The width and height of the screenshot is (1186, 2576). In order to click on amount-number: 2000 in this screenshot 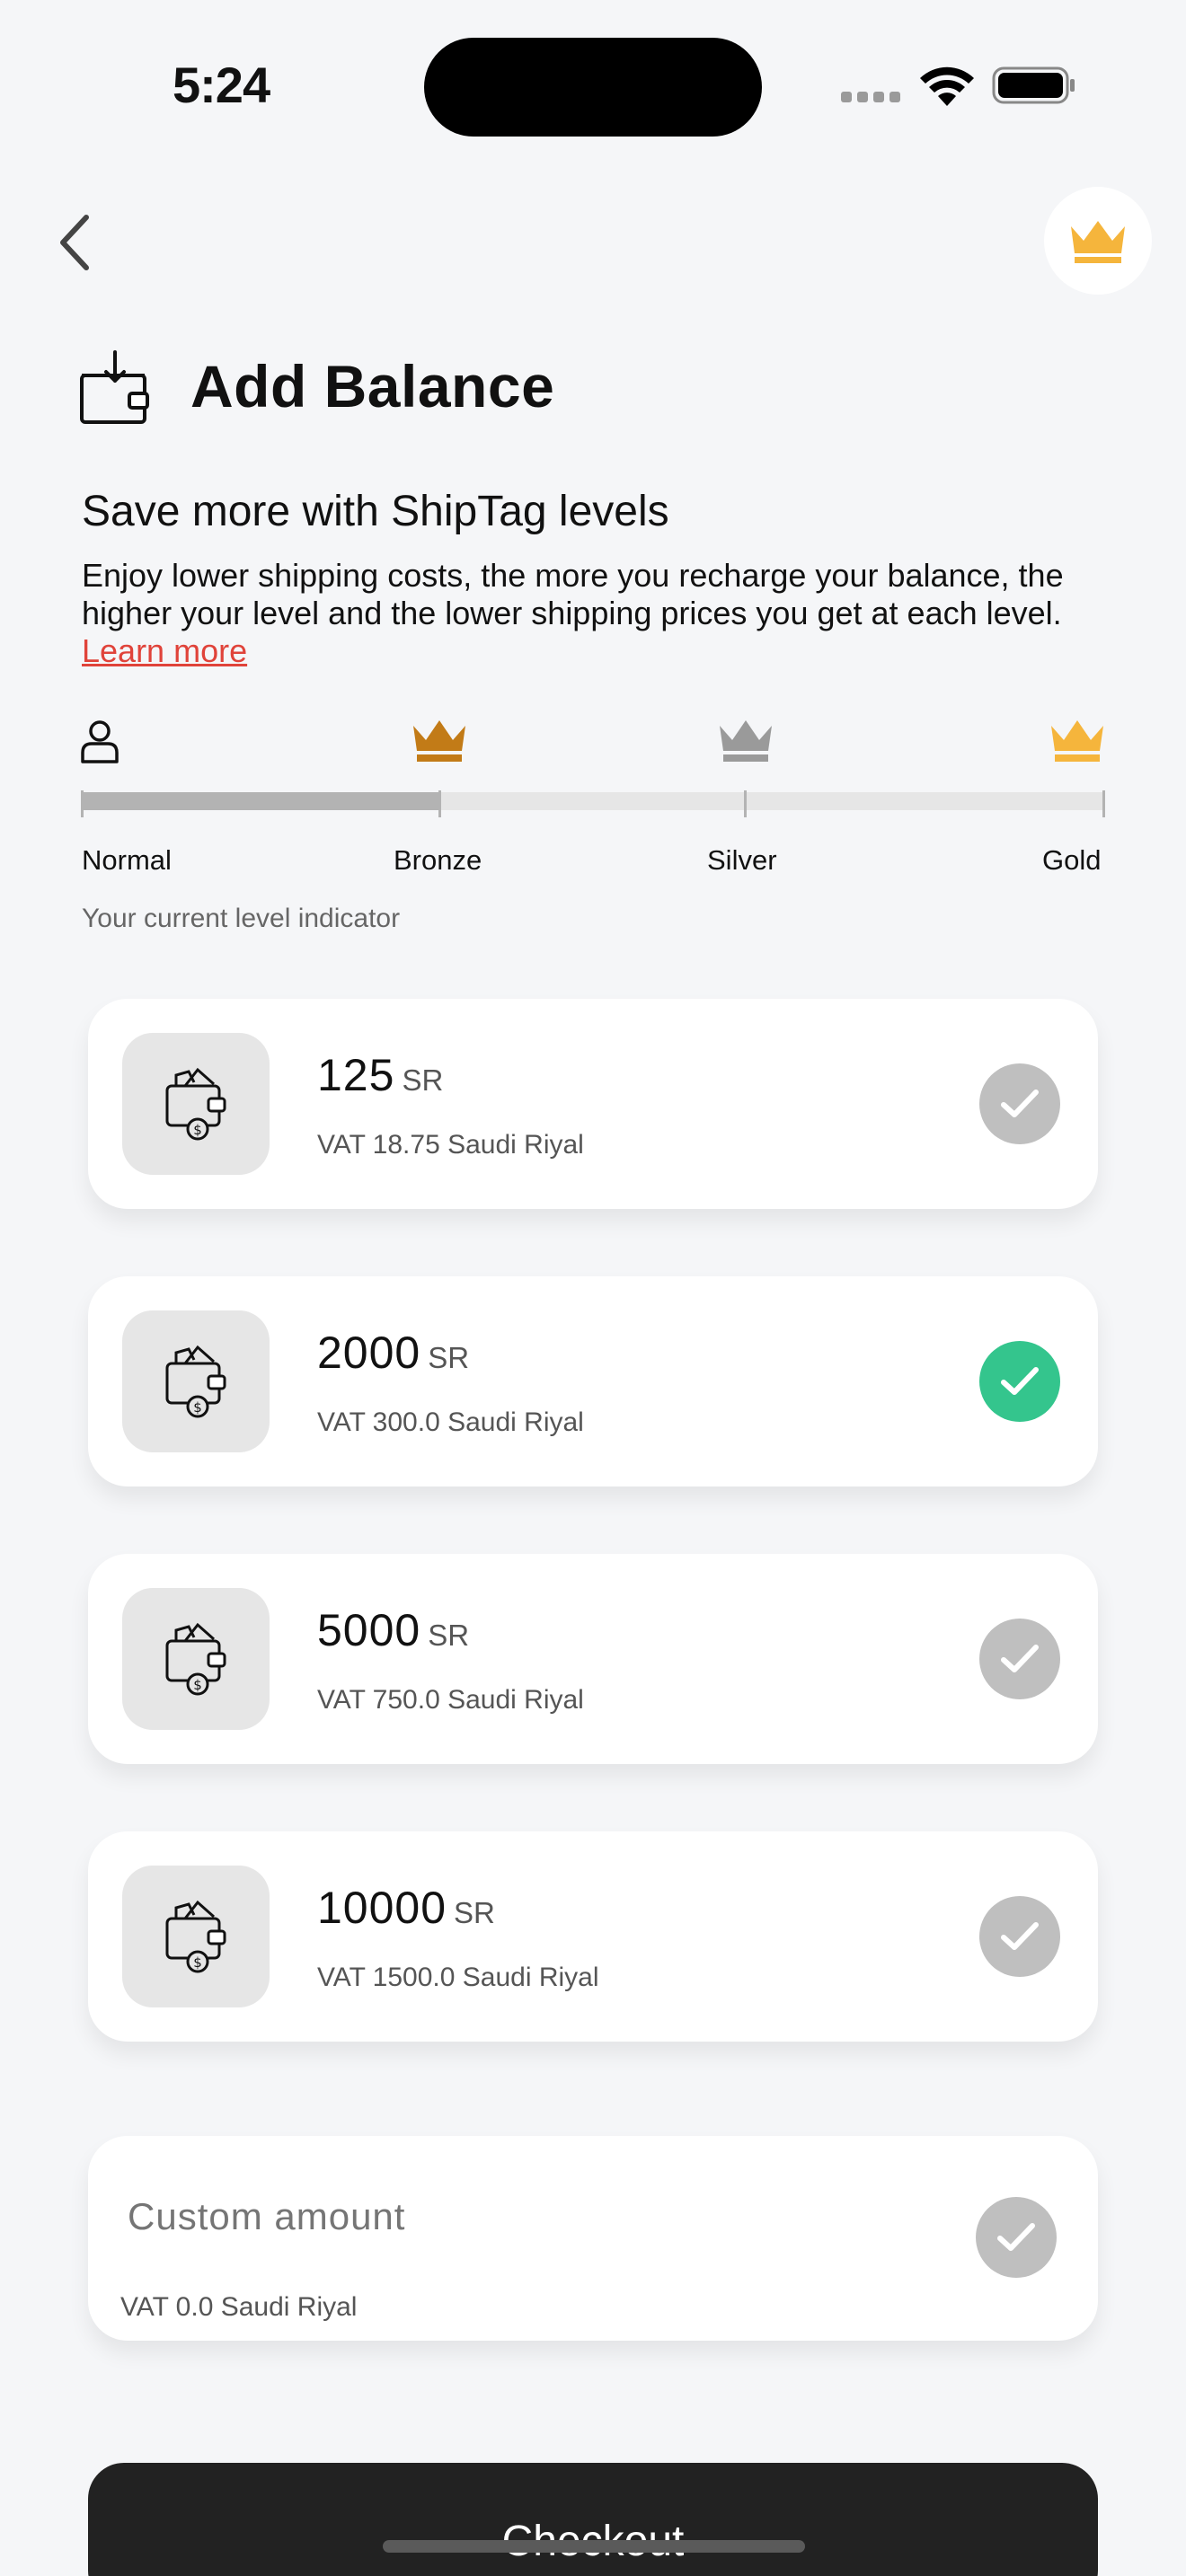, I will do `click(369, 1353)`.